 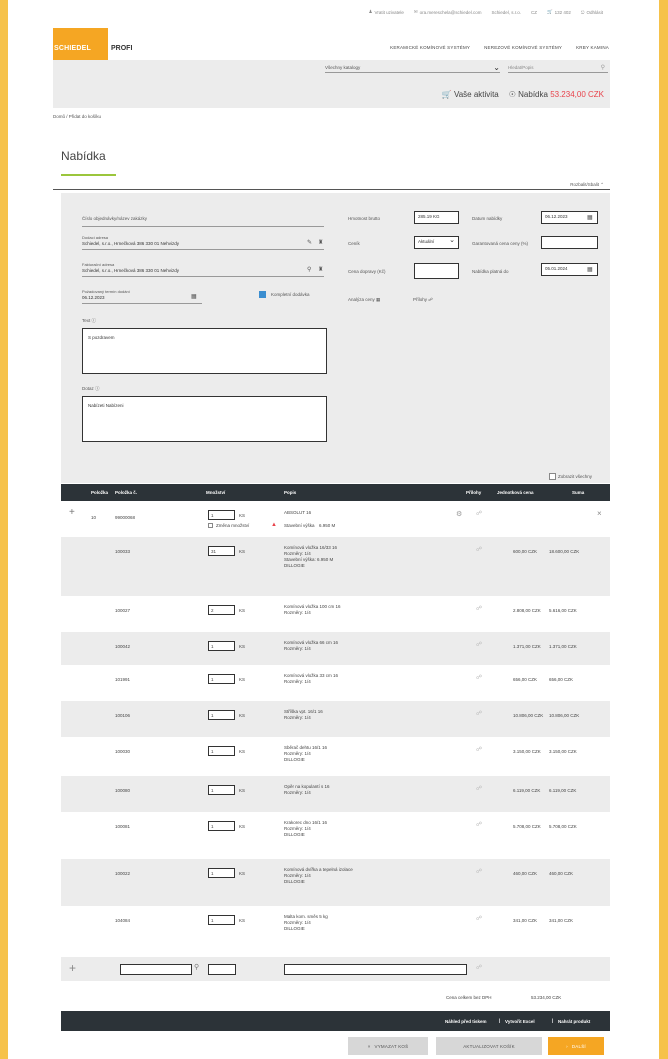 What do you see at coordinates (203, 226) in the screenshot?
I see `project-field` at bounding box center [203, 226].